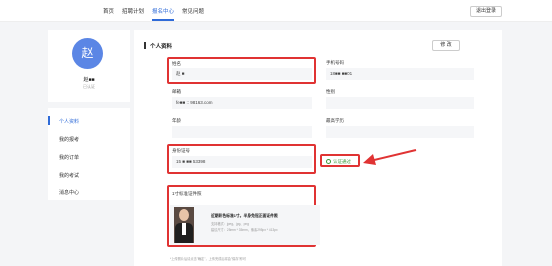 The image size is (552, 266). What do you see at coordinates (193, 11) in the screenshot?
I see `nav-faq: 常见问题` at bounding box center [193, 11].